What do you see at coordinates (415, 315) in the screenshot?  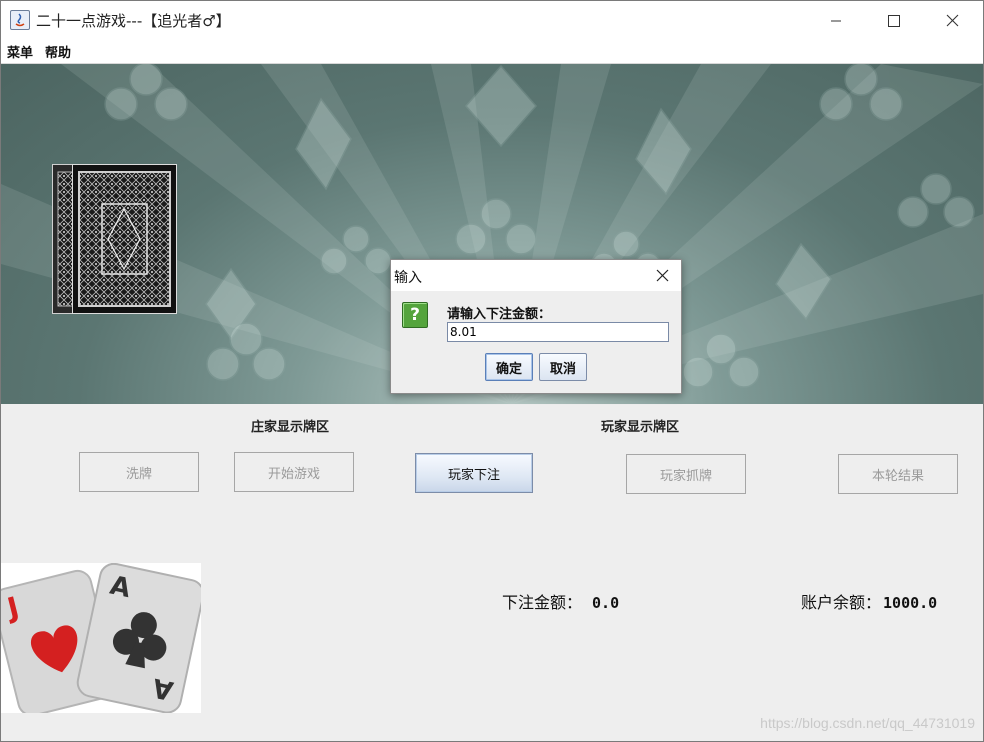 I see `question-icon: ?` at bounding box center [415, 315].